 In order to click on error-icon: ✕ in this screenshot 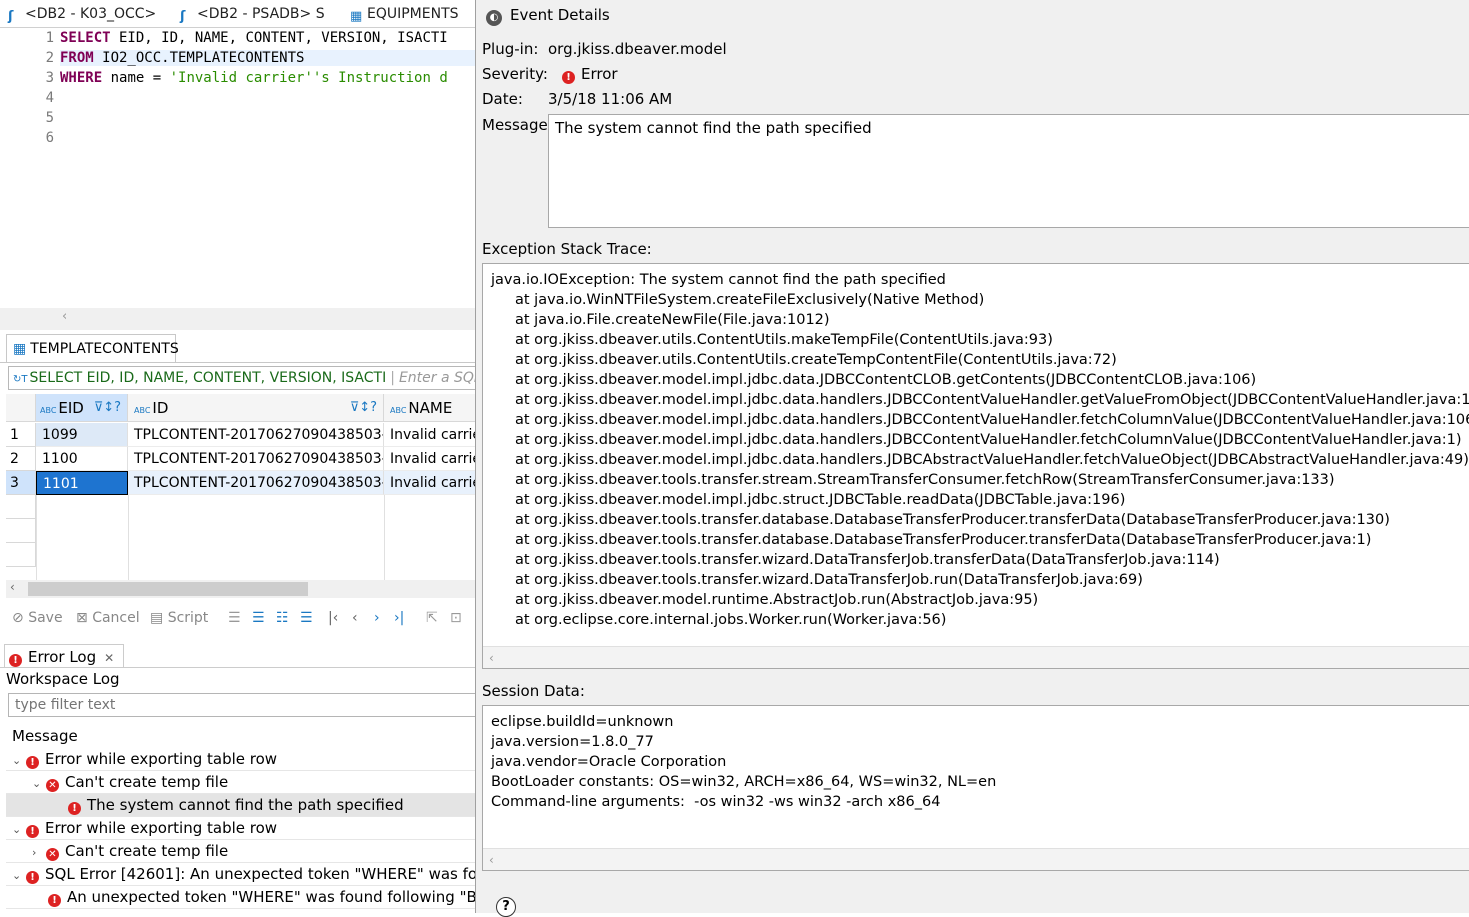, I will do `click(52, 785)`.